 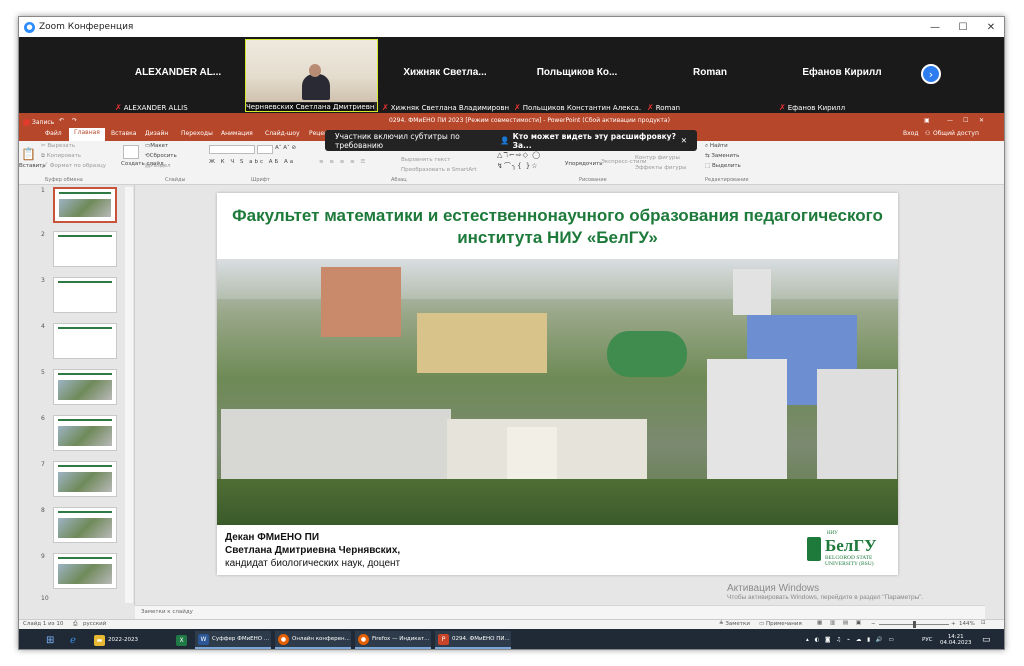 I want to click on photo-main-left-wing, so click(x=336, y=444).